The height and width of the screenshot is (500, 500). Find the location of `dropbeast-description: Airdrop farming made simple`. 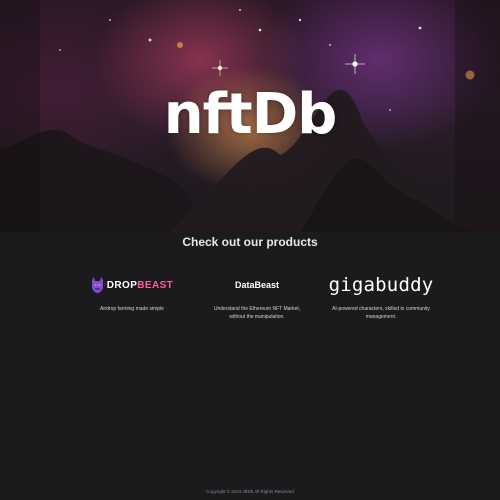

dropbeast-description: Airdrop farming made simple is located at coordinates (132, 309).